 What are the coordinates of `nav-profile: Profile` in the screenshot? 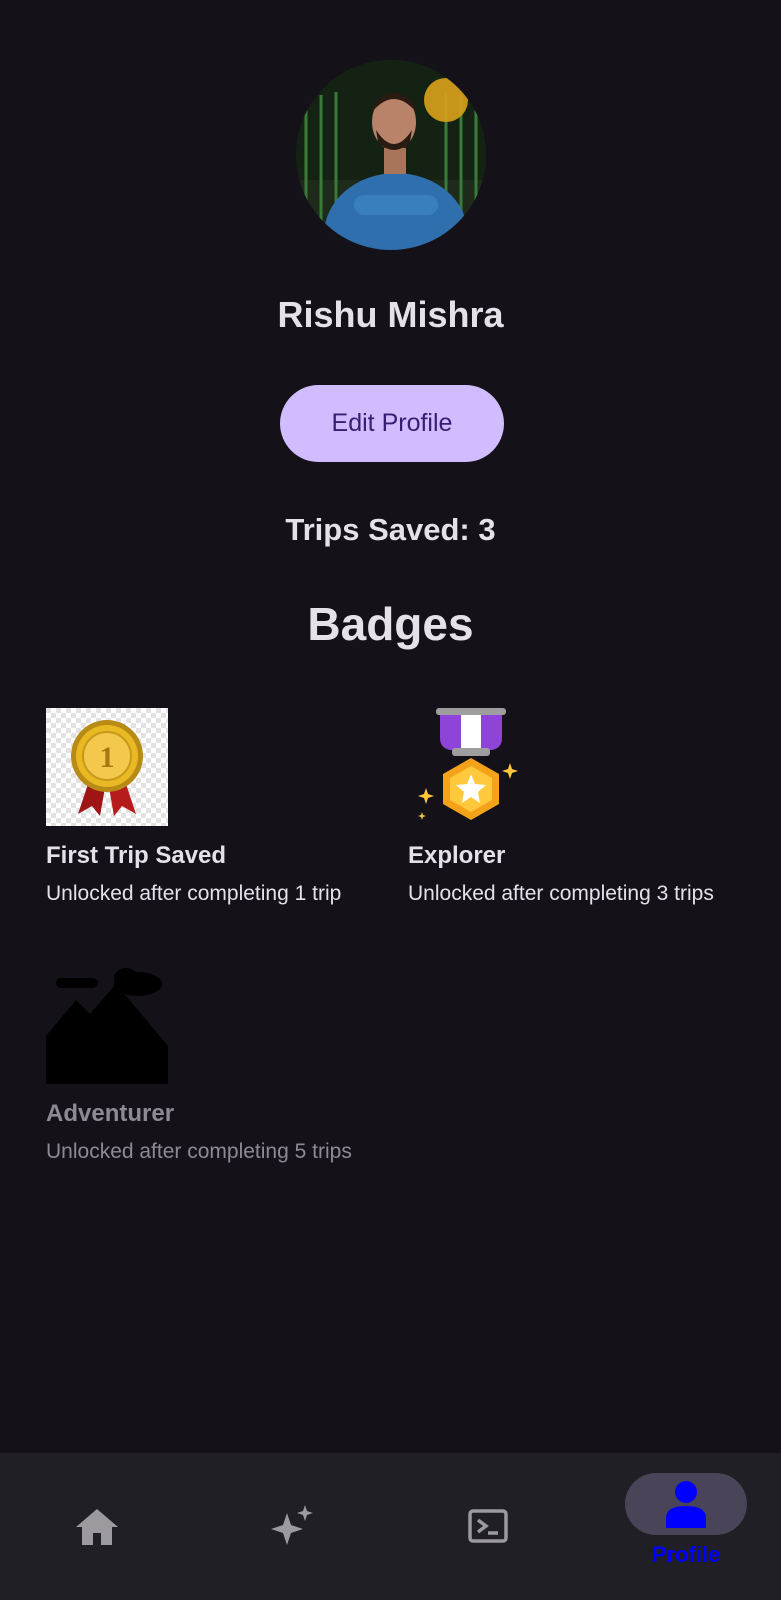 It's located at (683, 1526).